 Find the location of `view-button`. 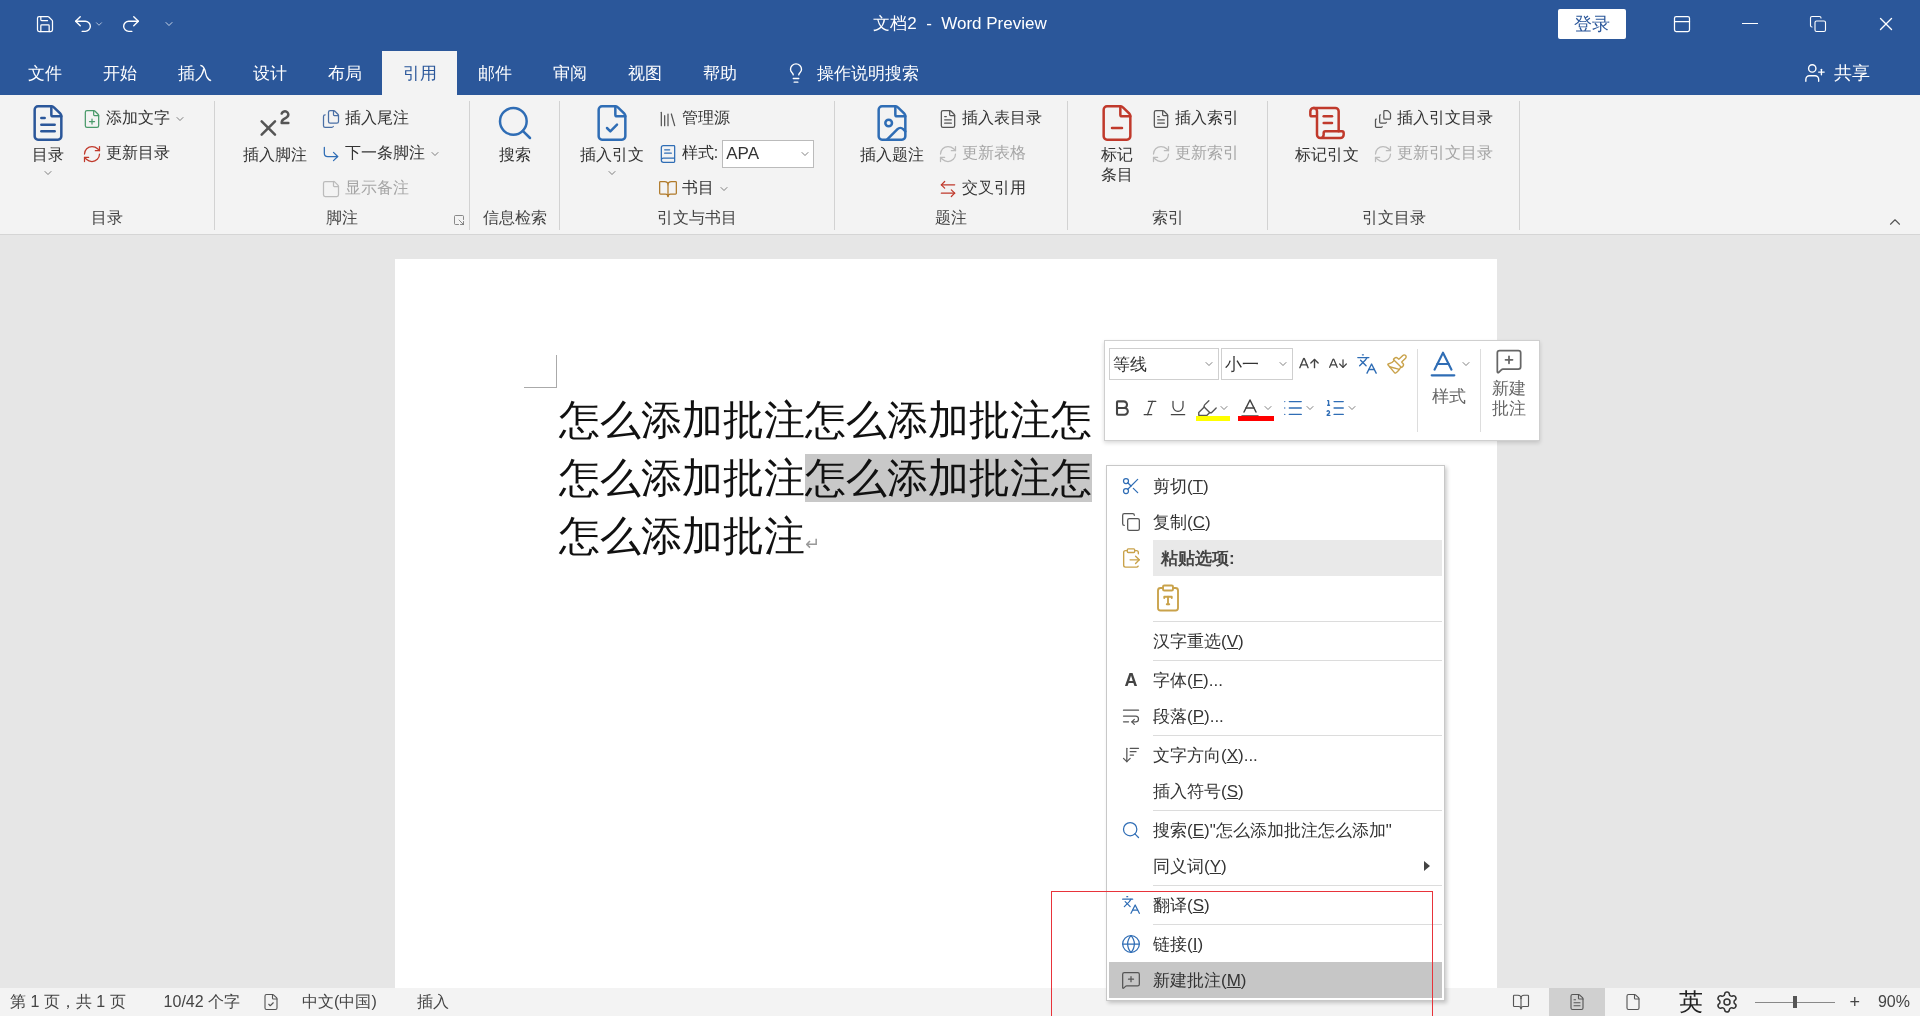

view-button is located at coordinates (1577, 1002).